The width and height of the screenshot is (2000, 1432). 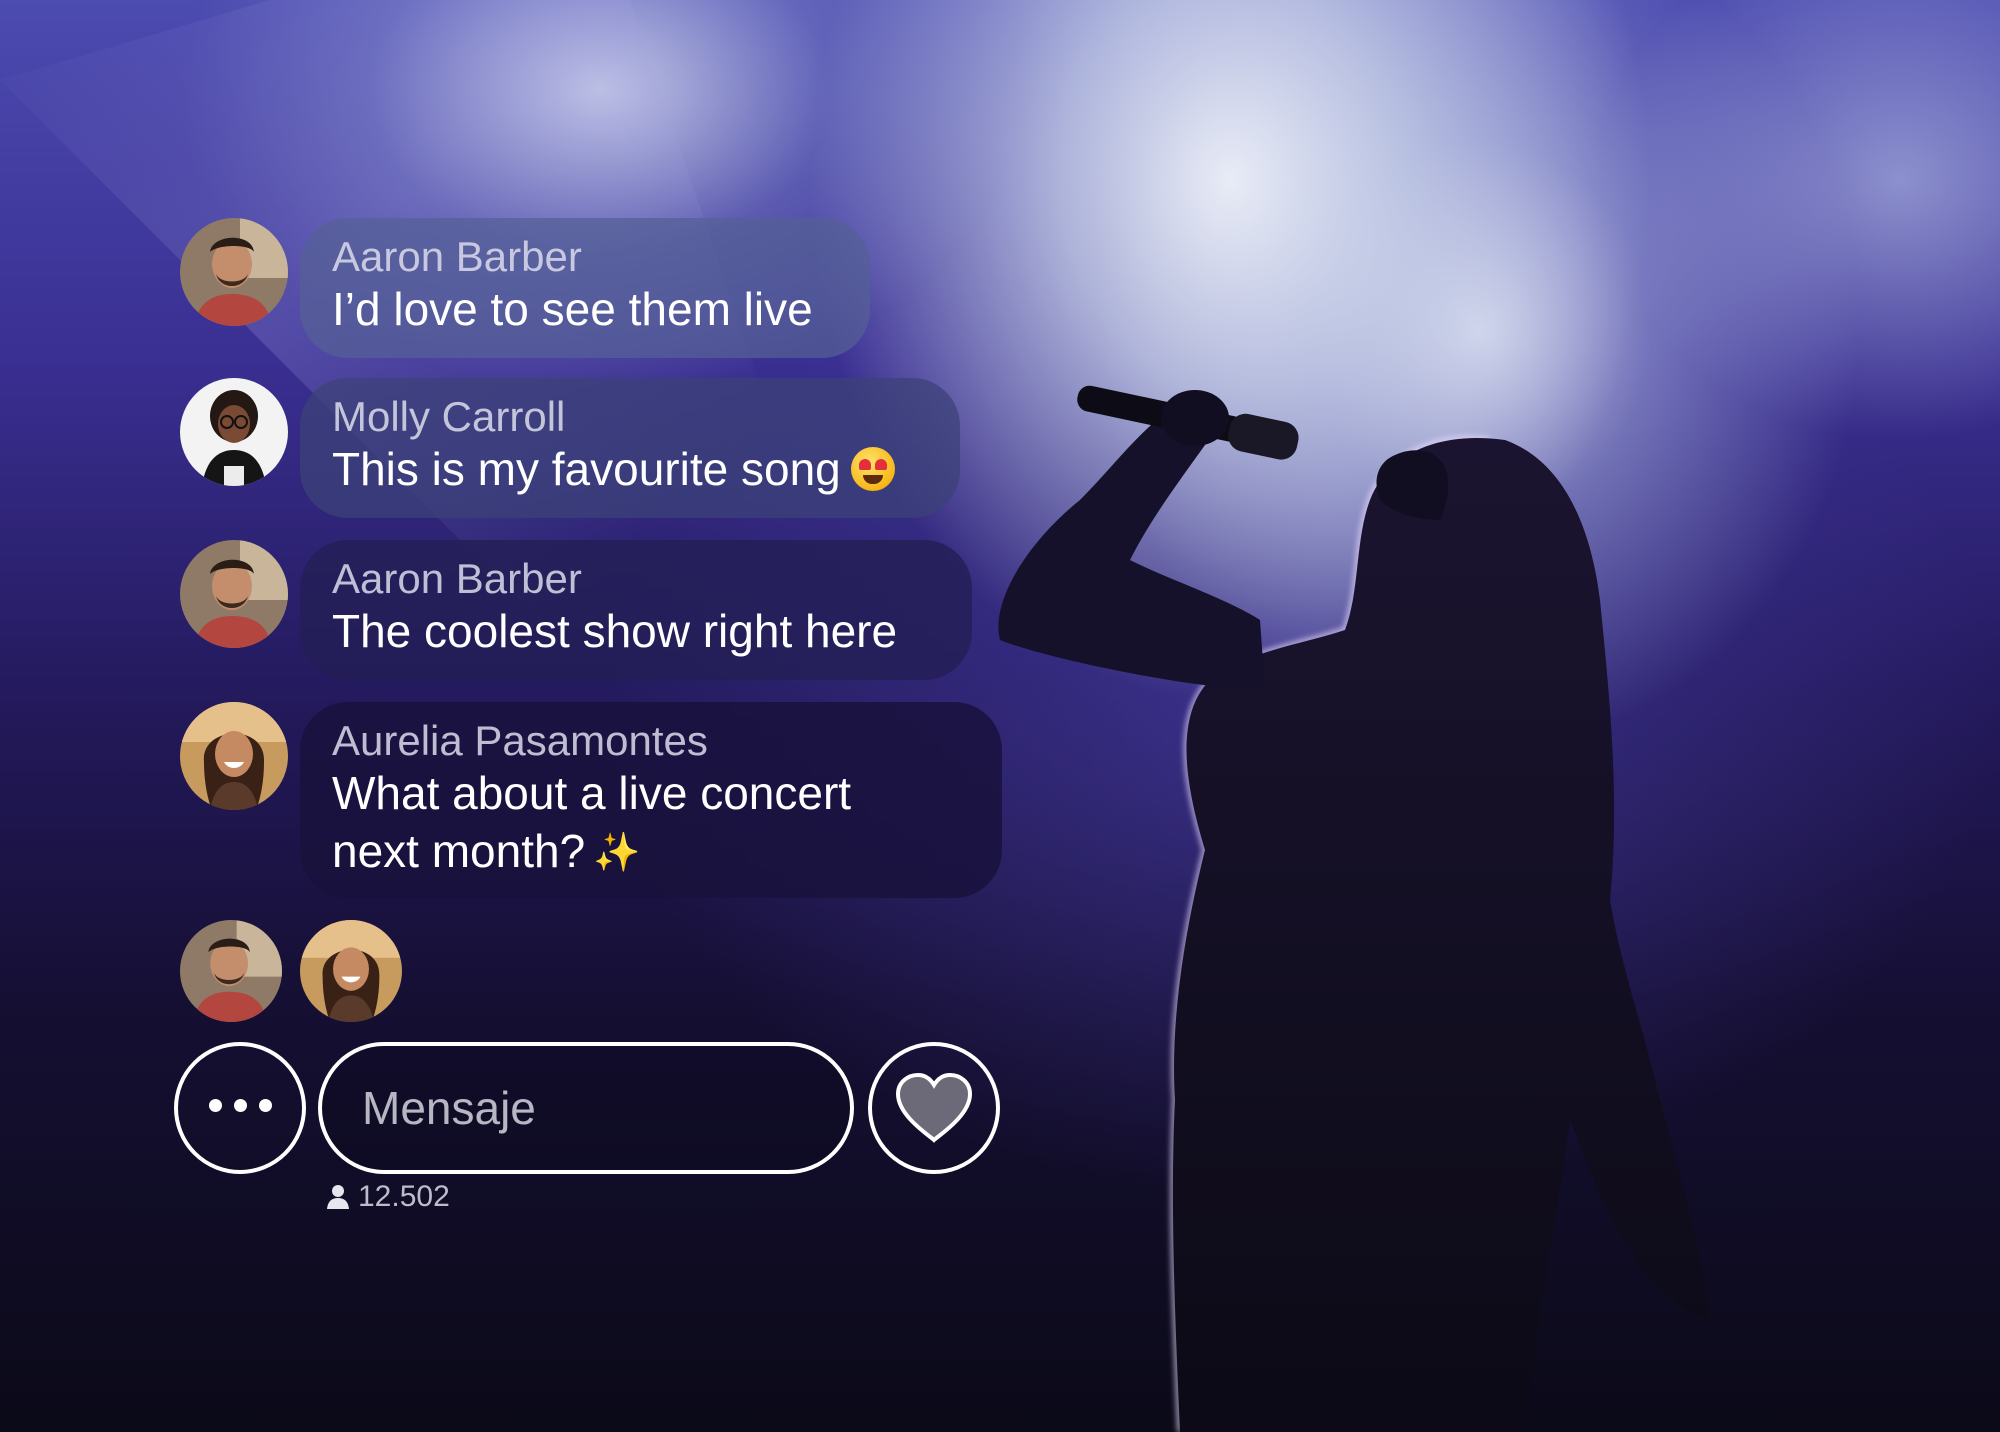 I want to click on message-bubble: Aaron Barber I’d love to see them live, so click(x=585, y=288).